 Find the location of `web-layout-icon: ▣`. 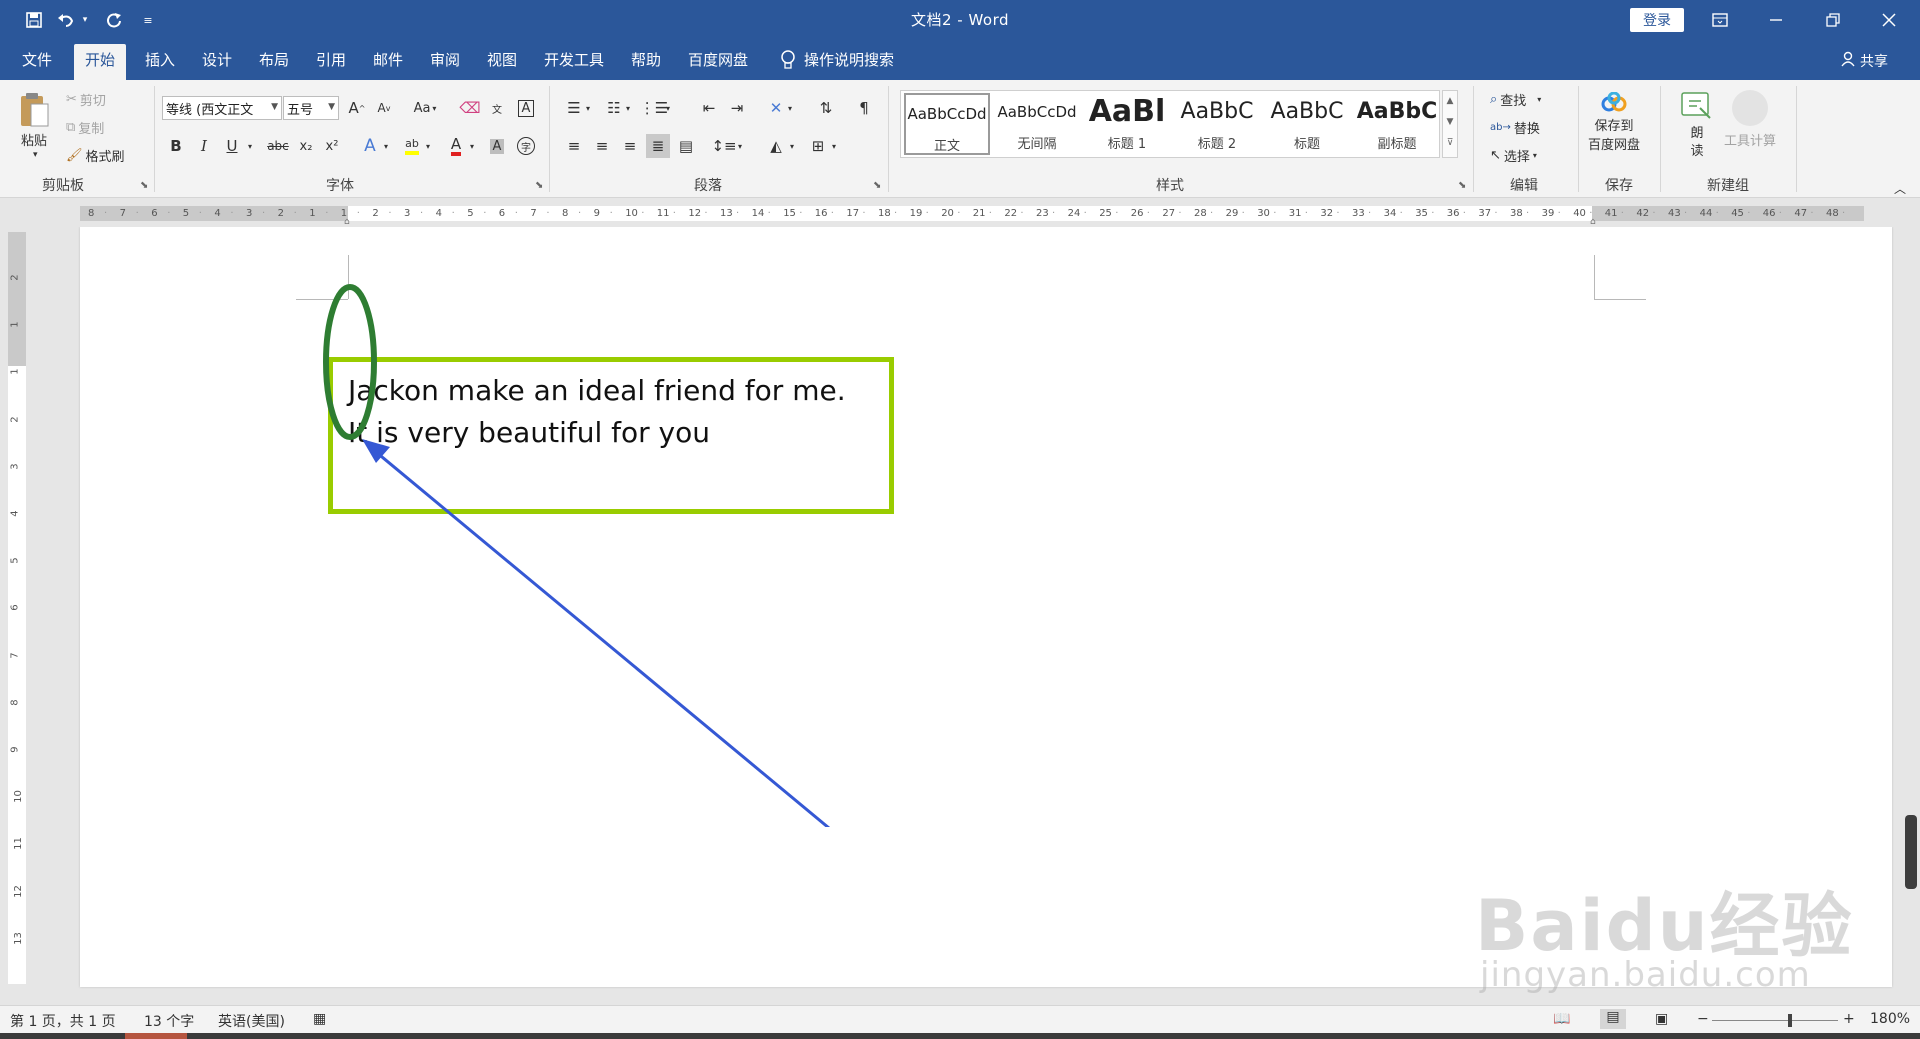

web-layout-icon: ▣ is located at coordinates (1661, 1019).